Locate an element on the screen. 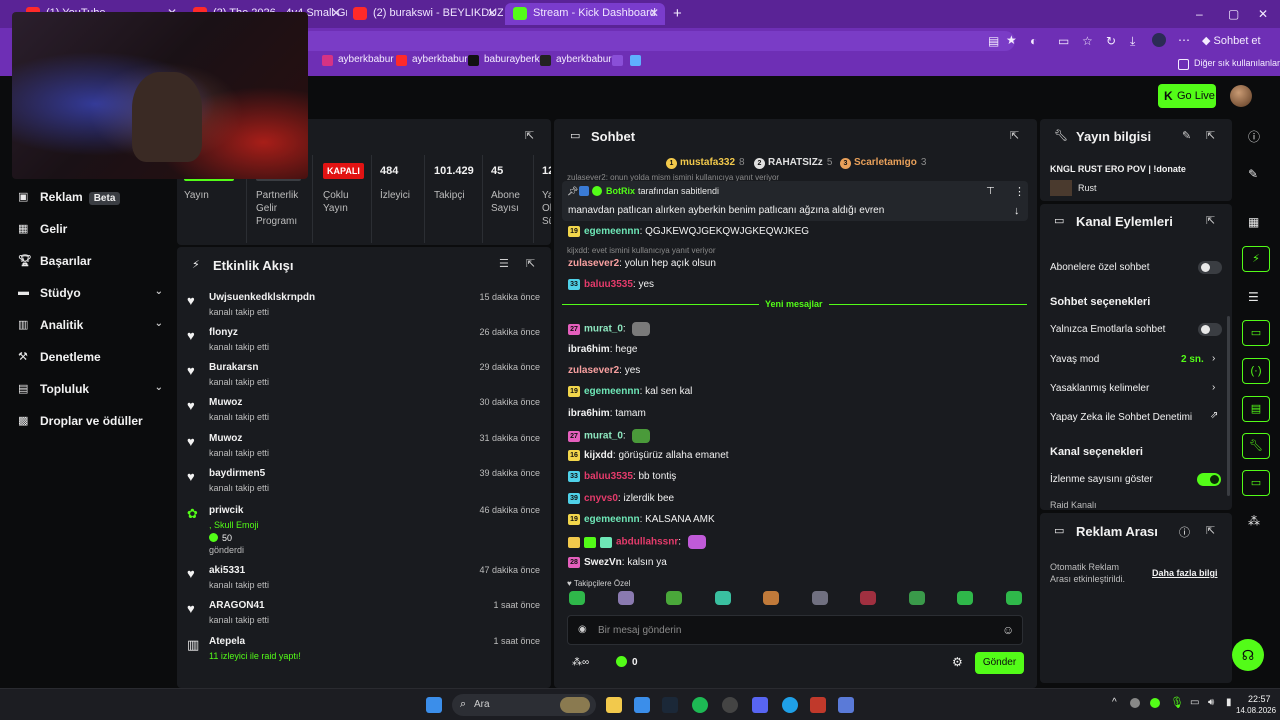  sidebar-item-studyo: ▬ Stüdyo ⌄ is located at coordinates (90, 296).